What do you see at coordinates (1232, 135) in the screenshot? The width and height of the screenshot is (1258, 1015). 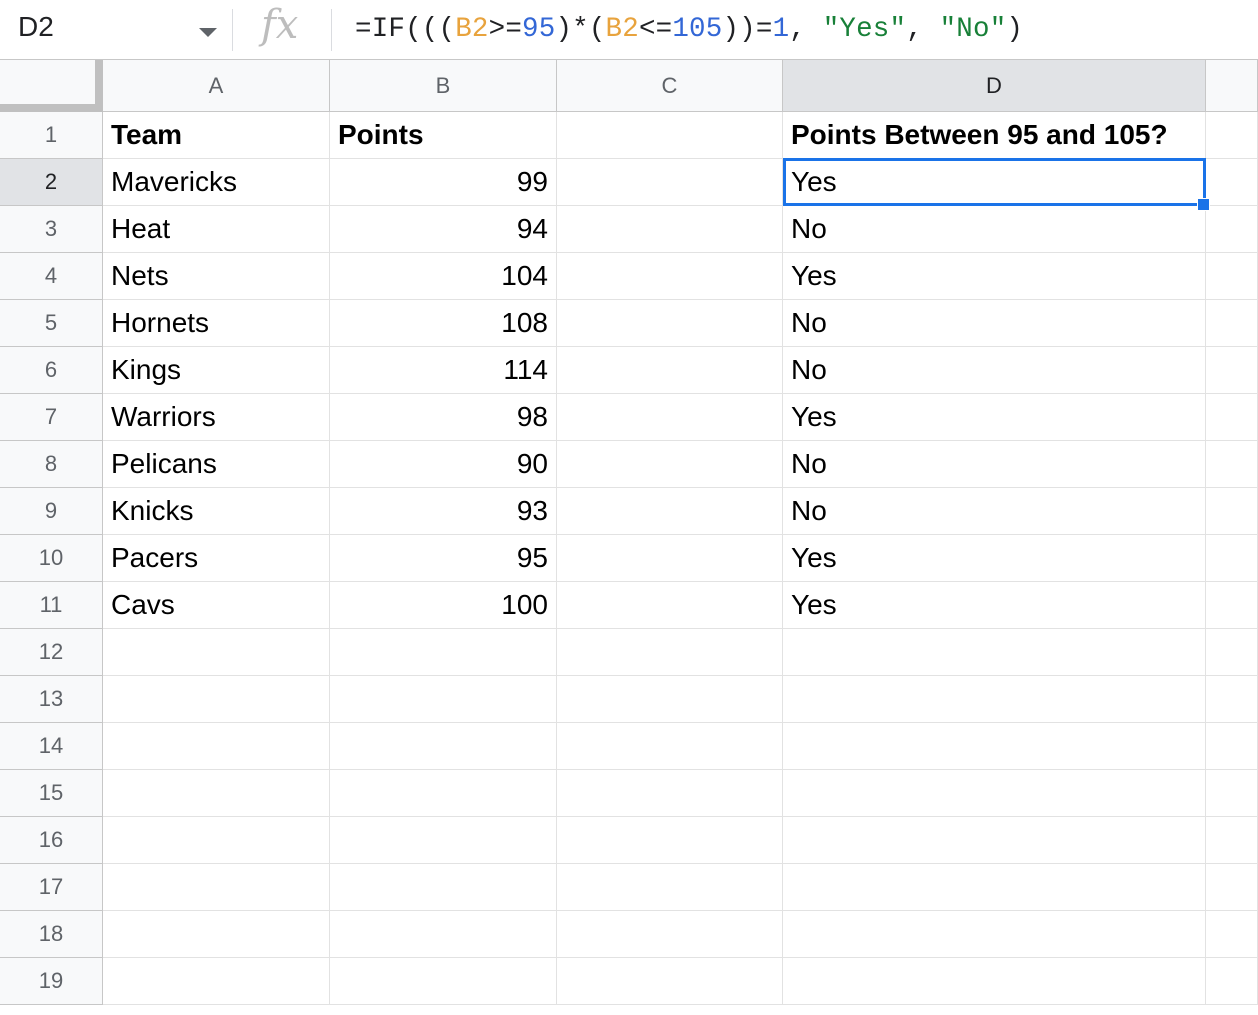 I see `cell-e1` at bounding box center [1232, 135].